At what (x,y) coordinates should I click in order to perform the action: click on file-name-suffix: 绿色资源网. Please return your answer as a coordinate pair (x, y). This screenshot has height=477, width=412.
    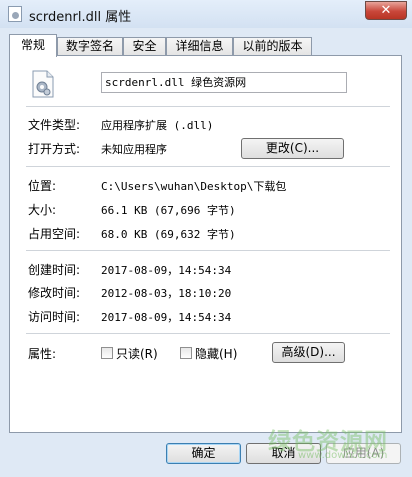
    Looking at the image, I should click on (219, 82).